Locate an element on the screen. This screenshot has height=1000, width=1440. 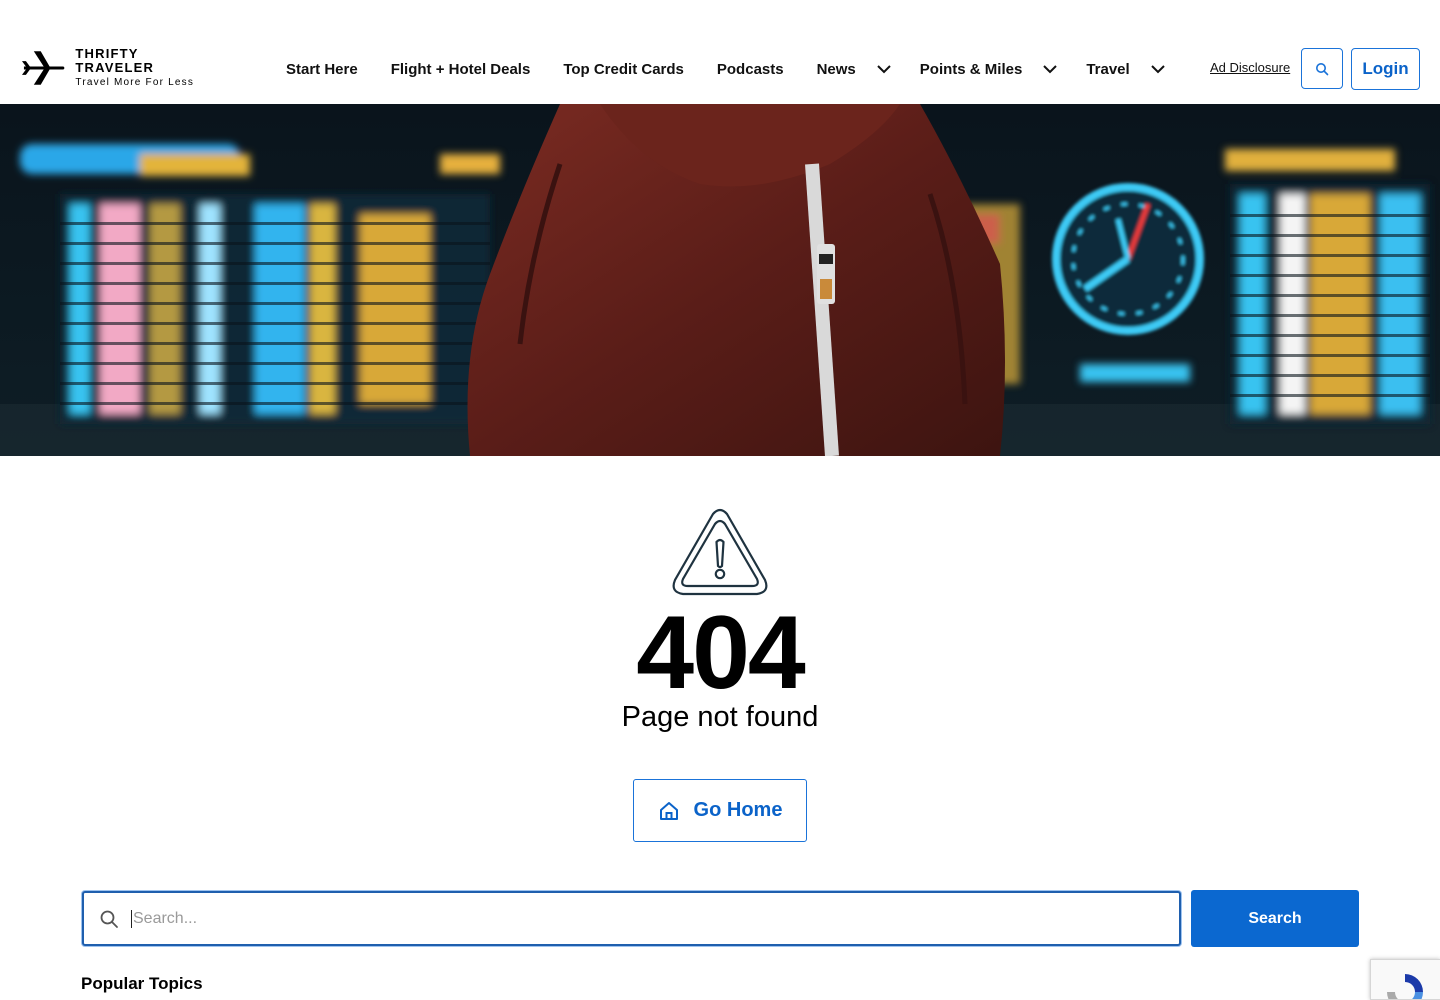
nav-item-points-miles: Points & Miles is located at coordinates (989, 69).